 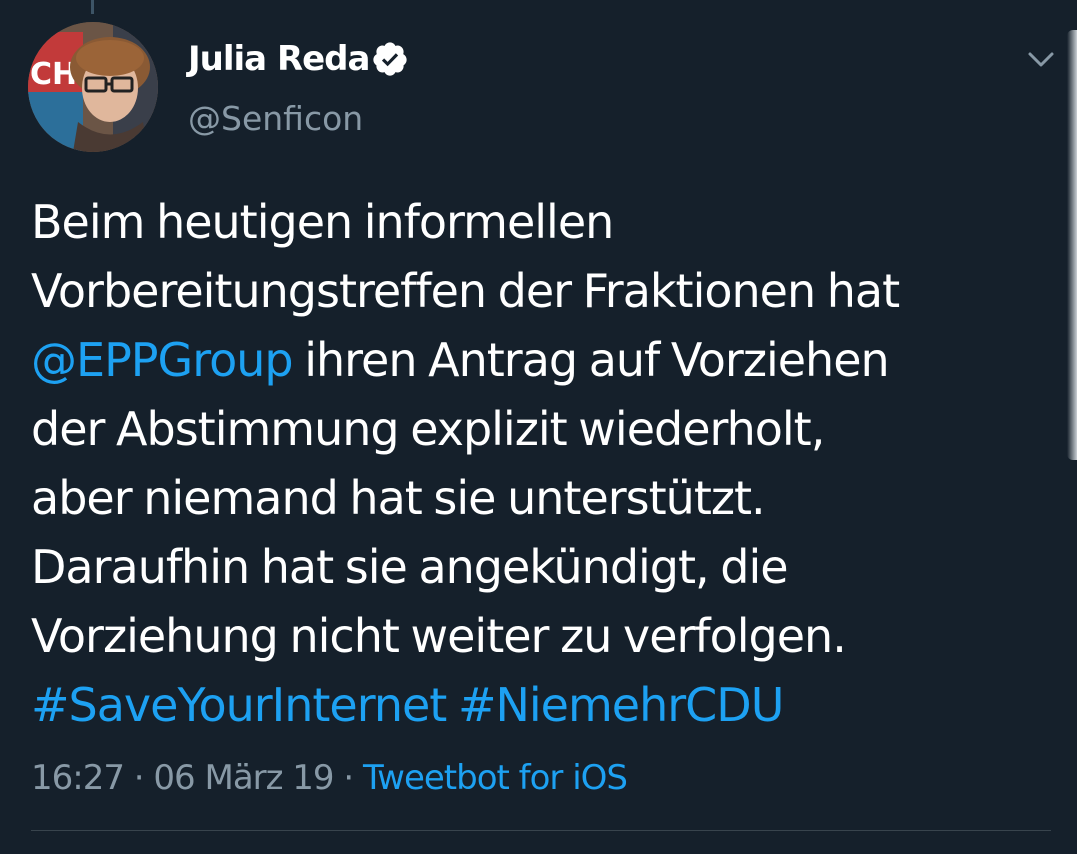 I want to click on tweet-text-line: Beim heutigen informellen, so click(x=541, y=222).